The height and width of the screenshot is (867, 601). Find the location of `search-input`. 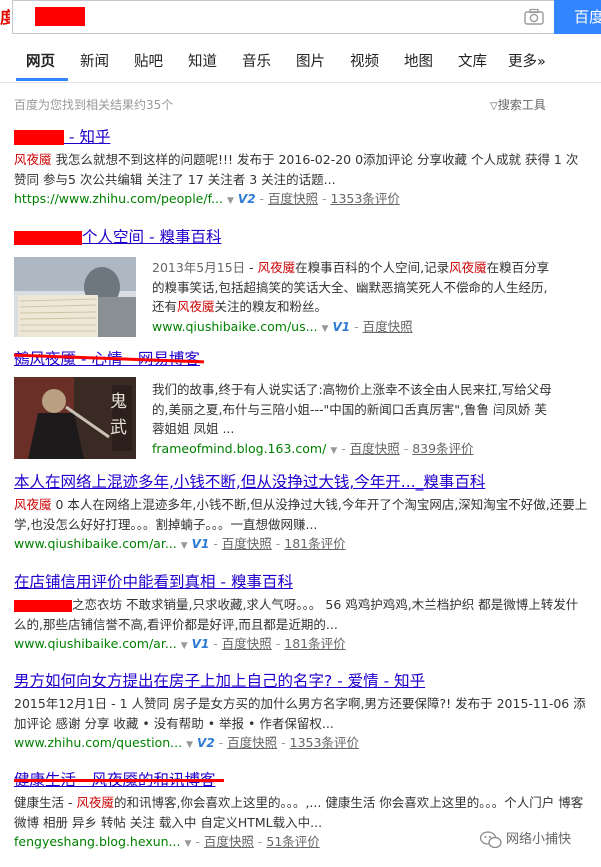

search-input is located at coordinates (283, 17).